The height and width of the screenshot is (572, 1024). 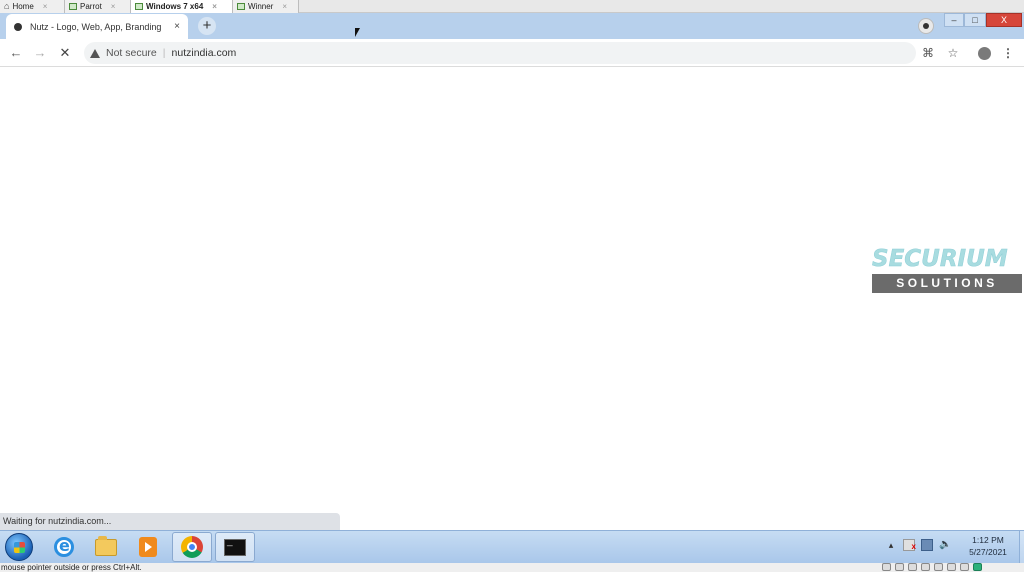 I want to click on vm-tab-parrot: Parrot ×, so click(x=98, y=6).